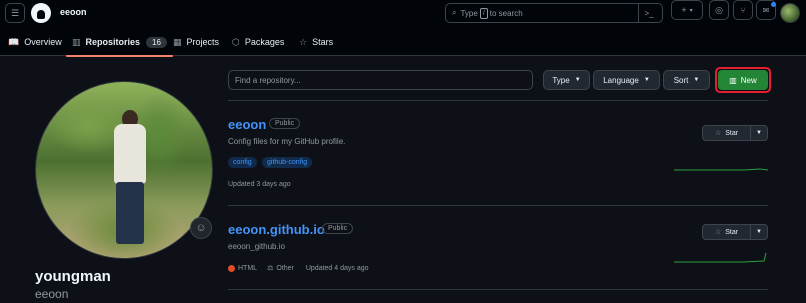  Describe the element at coordinates (264, 42) in the screenshot. I see `tab-packages-label: Packages` at that location.